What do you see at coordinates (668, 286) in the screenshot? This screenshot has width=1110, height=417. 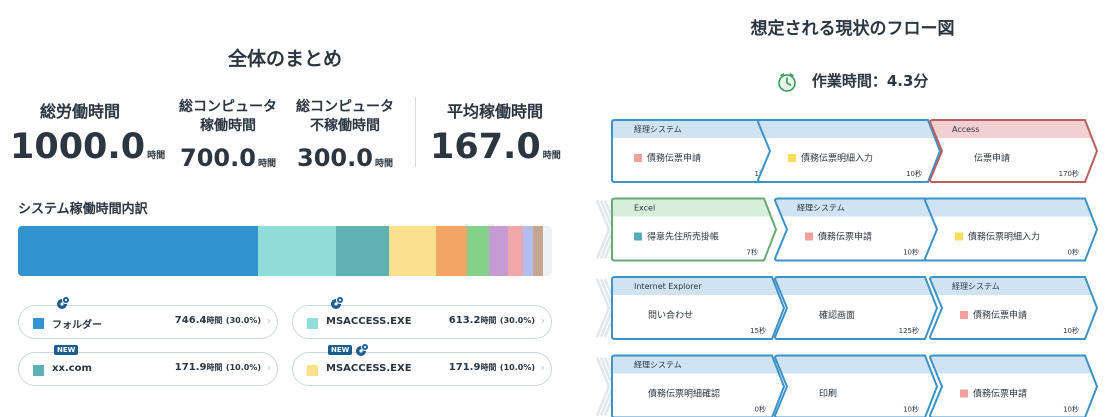 I see `flow-app-name: Internet Explorer` at bounding box center [668, 286].